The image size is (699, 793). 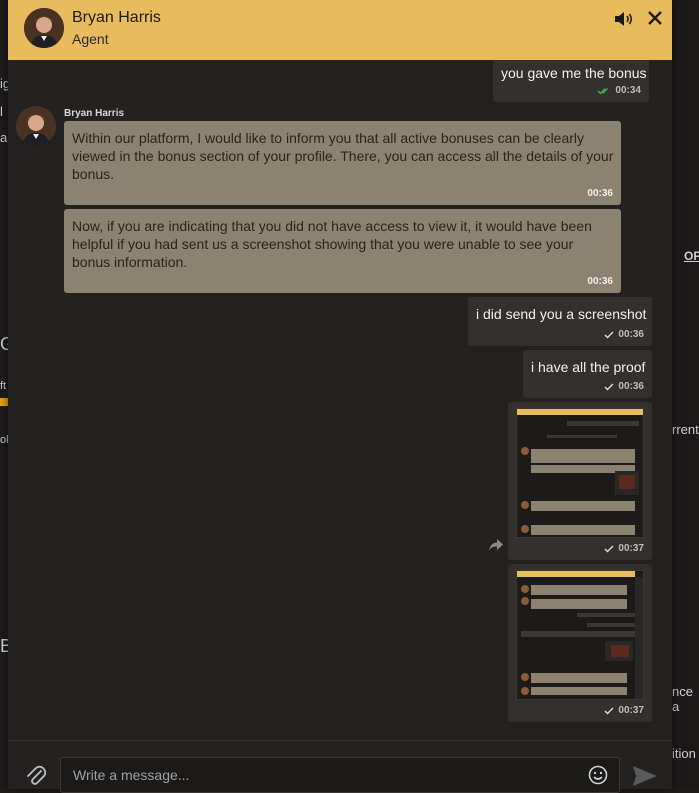 I want to click on message-text: i did send you a screenshot, so click(x=561, y=314).